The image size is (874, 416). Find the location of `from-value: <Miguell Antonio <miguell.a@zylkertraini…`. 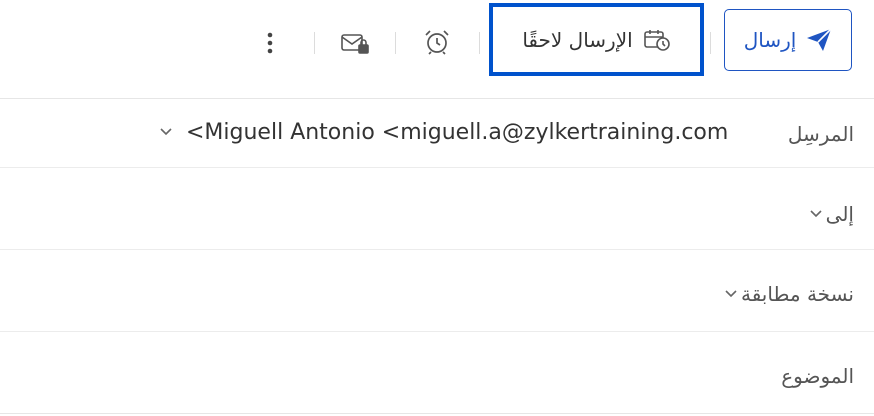

from-value: <Miguell Antonio <miguell.a@zylkertraini… is located at coordinates (457, 132).